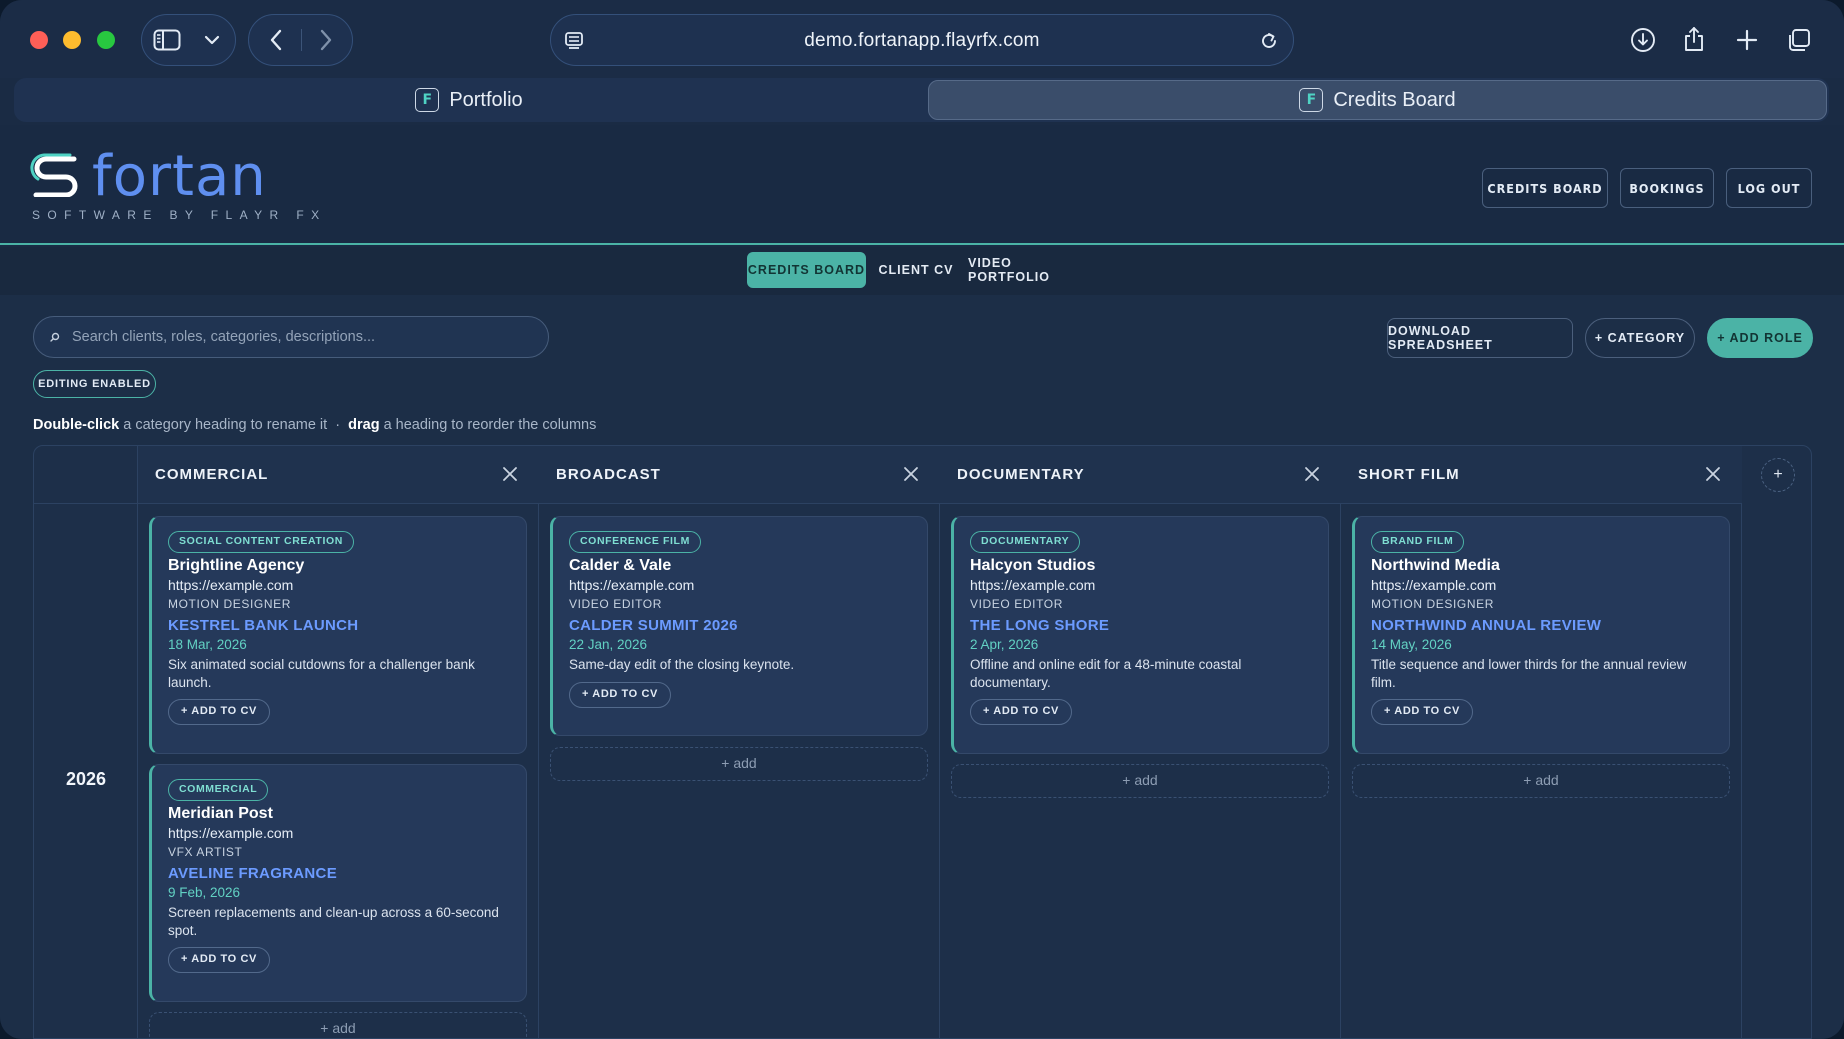  I want to click on add-category-button: + CATEGORY, so click(1640, 338).